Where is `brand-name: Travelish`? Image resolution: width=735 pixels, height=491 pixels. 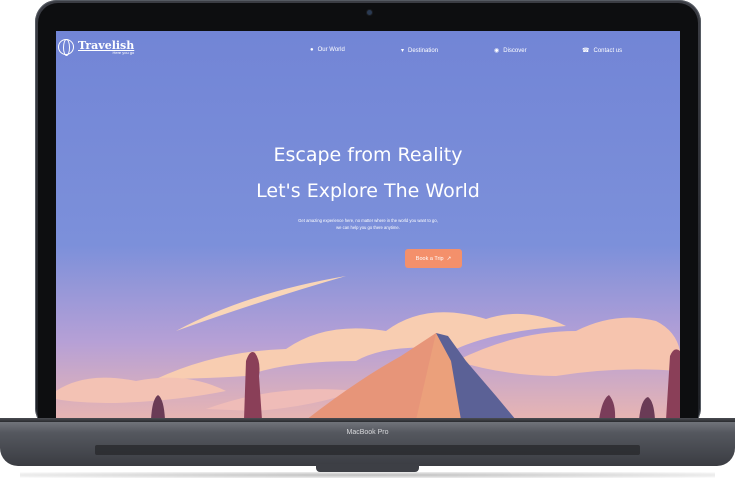 brand-name: Travelish is located at coordinates (106, 45).